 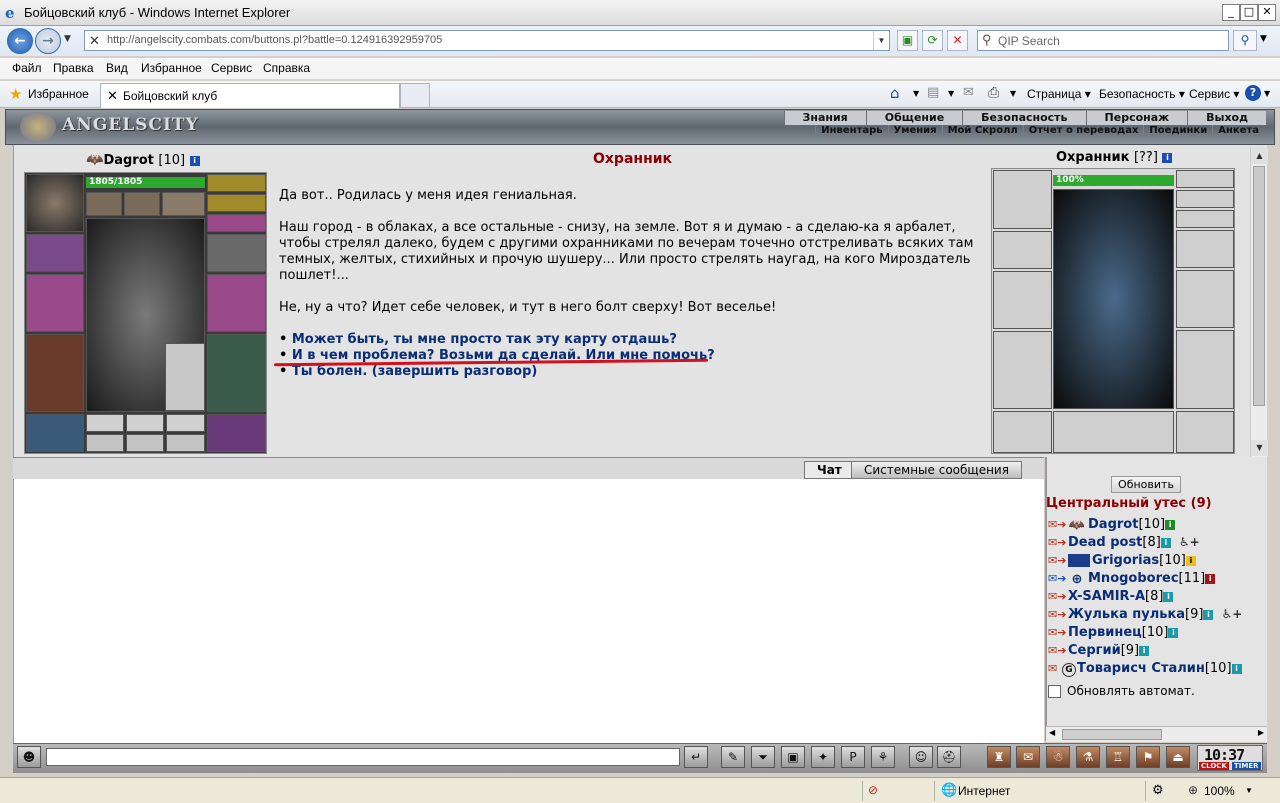 What do you see at coordinates (185, 377) in the screenshot?
I see `pet-slot` at bounding box center [185, 377].